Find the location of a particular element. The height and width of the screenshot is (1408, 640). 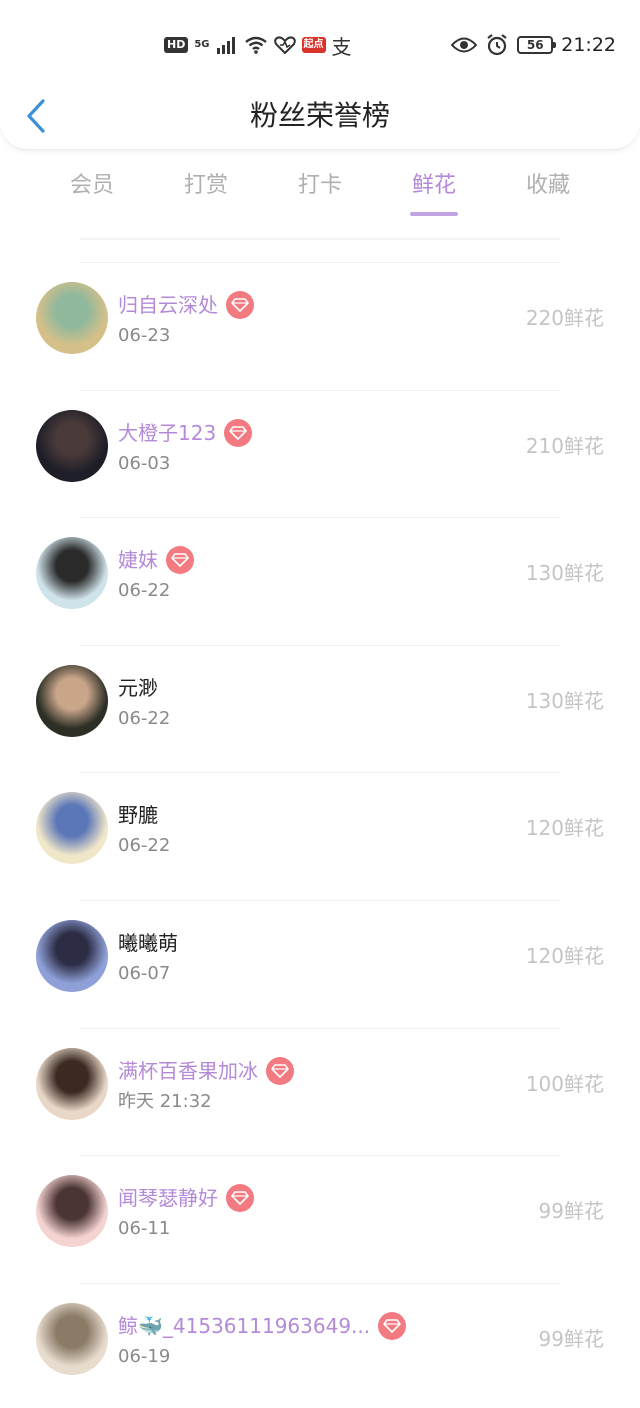

list-item: 婕妺 06-22 130鲜花 is located at coordinates (320, 581).